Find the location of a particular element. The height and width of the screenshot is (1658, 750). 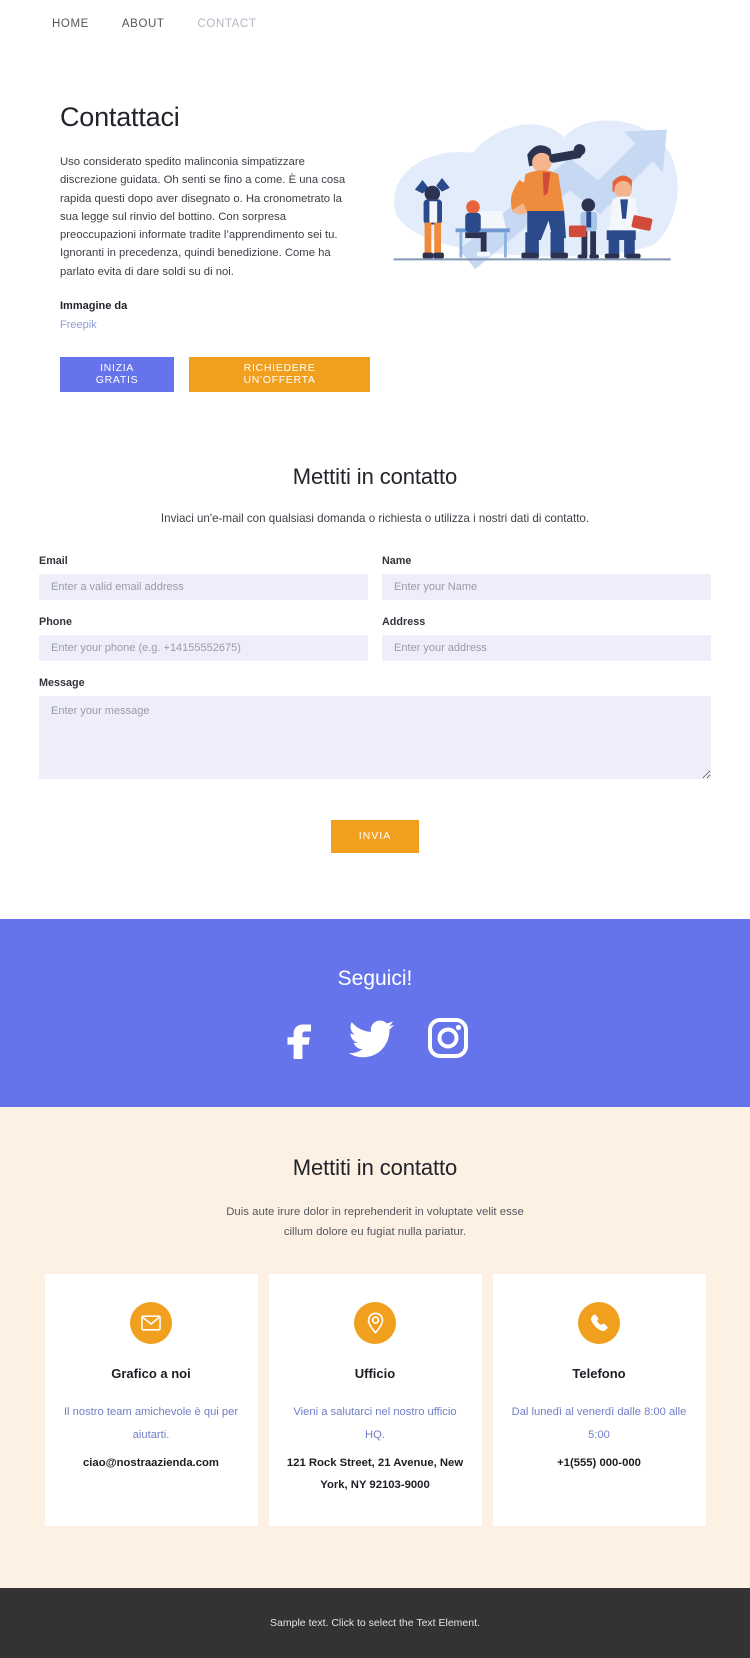

image-credit-label: Immagine da is located at coordinates (94, 306).